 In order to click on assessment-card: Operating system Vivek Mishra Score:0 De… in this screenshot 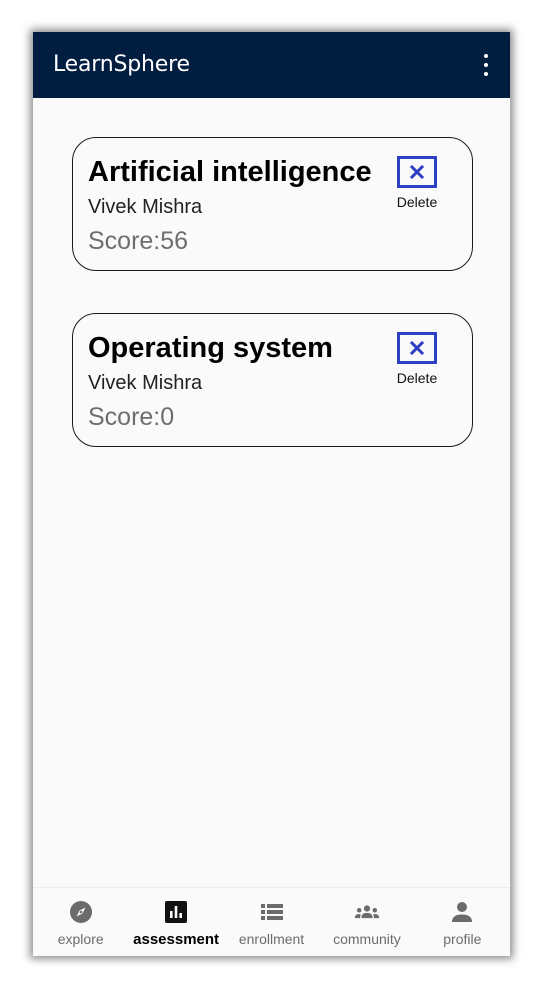, I will do `click(272, 380)`.